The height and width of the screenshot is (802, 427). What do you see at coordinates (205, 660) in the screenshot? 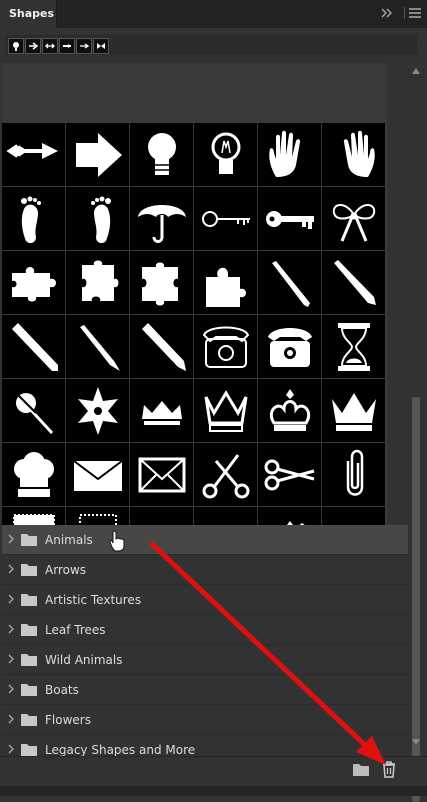
I see `shape-group-wild-animals: Wild Animals` at bounding box center [205, 660].